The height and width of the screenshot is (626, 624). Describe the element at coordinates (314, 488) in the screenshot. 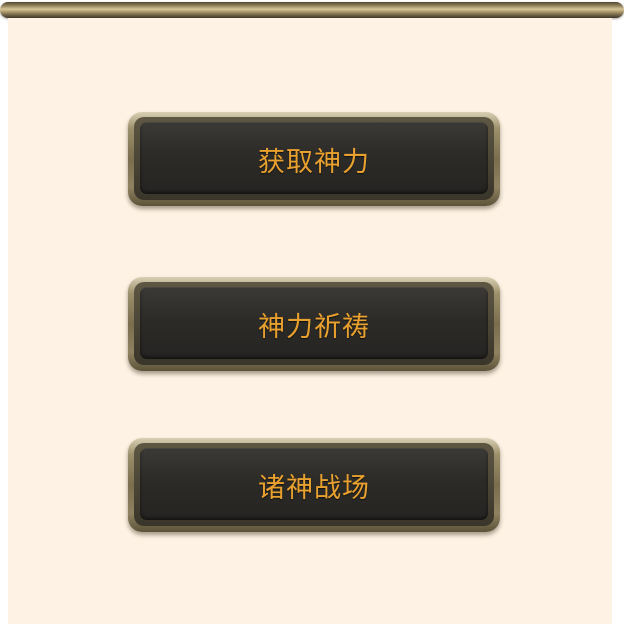

I see `button-label: 诸神战场` at that location.